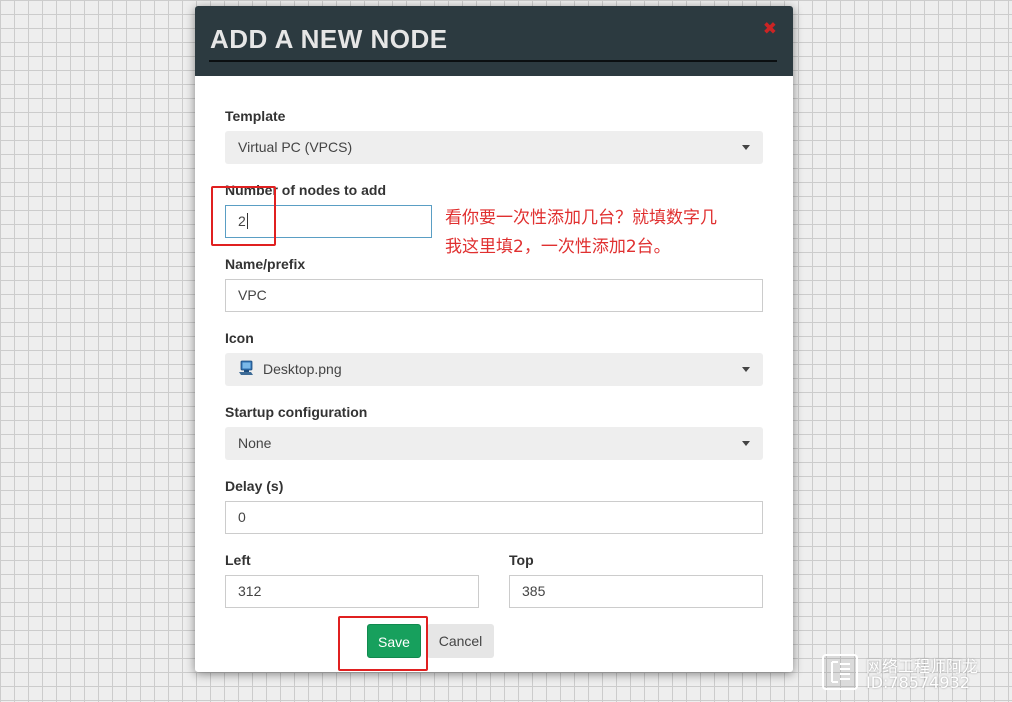  I want to click on watermark-id: ID:78574932, so click(918, 682).